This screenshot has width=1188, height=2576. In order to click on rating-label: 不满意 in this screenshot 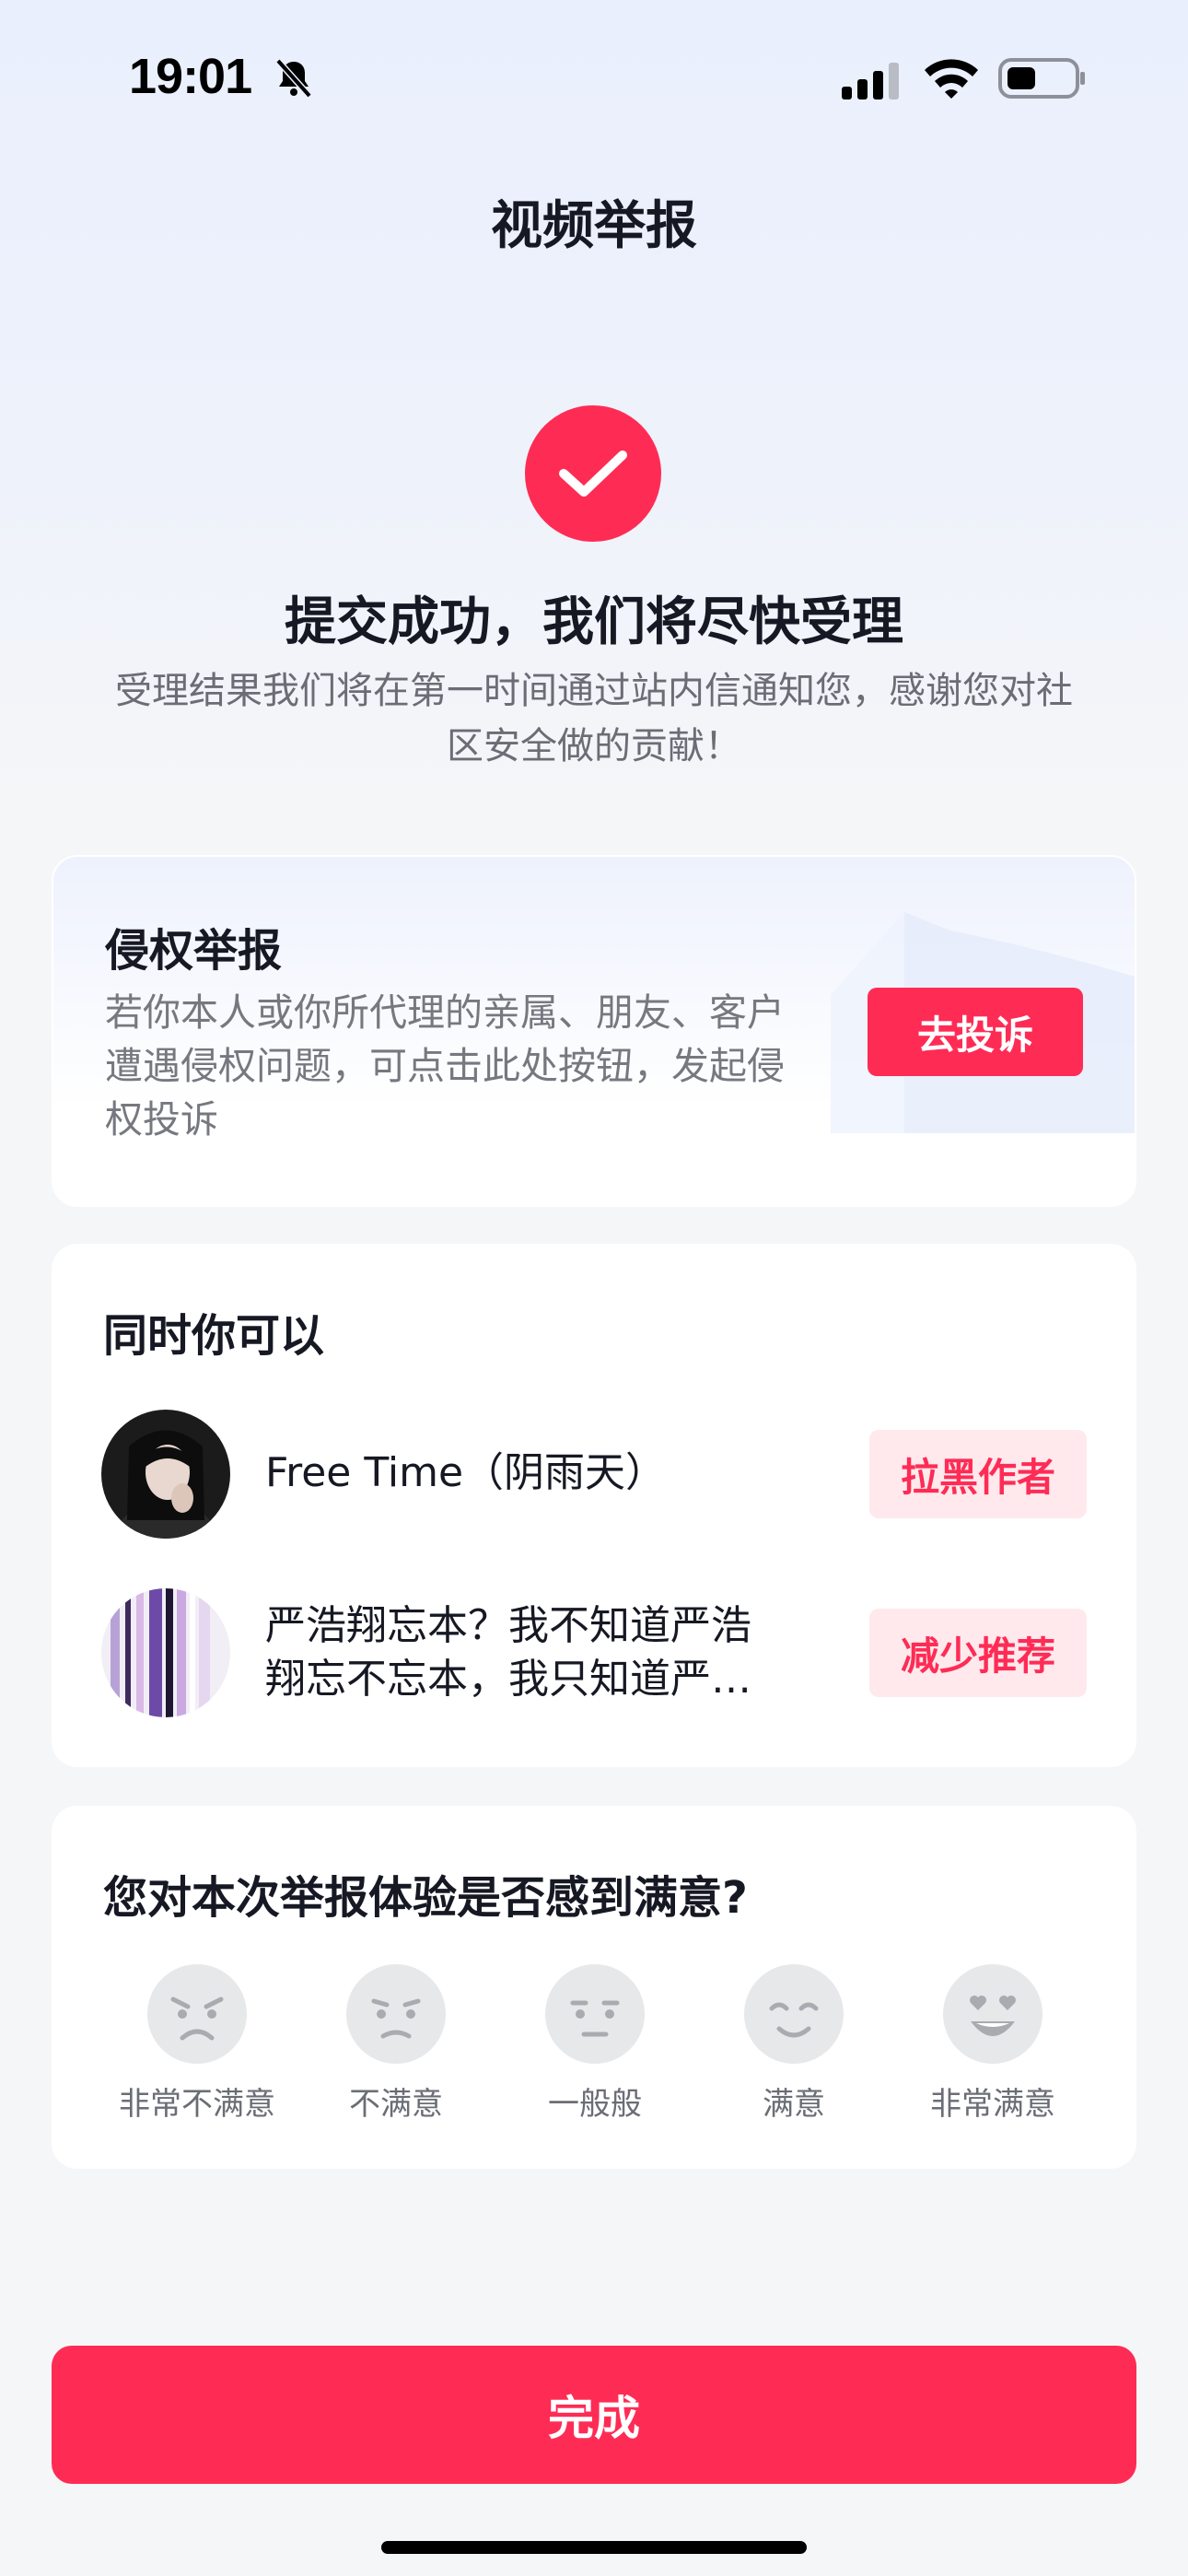, I will do `click(396, 2104)`.